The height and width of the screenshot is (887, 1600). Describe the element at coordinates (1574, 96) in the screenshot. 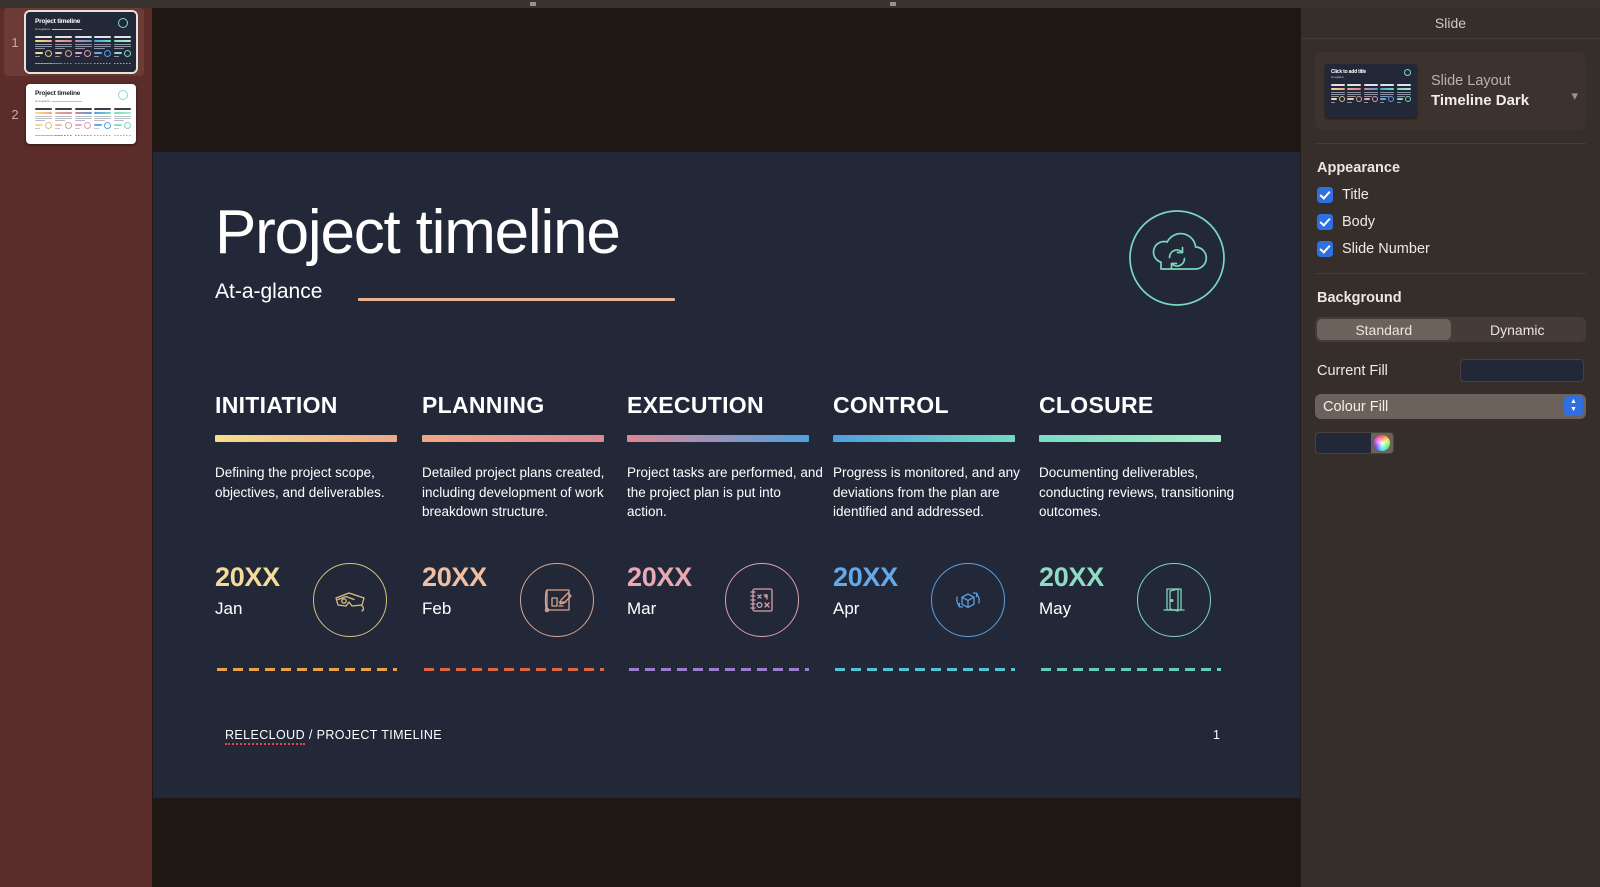

I see `chevron-down-icon: ▾` at that location.